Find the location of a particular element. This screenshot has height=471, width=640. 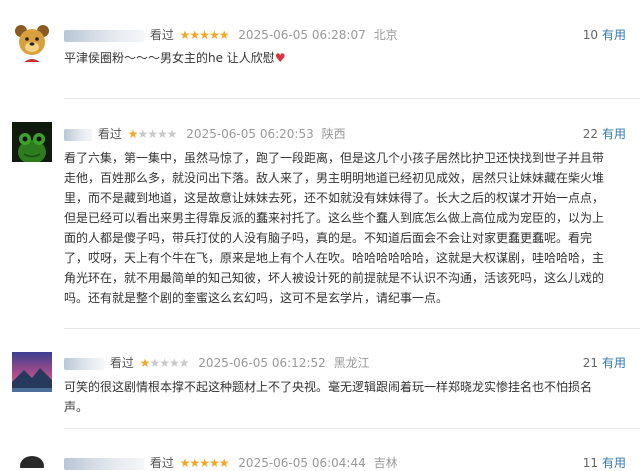

heart-icon: ♥ is located at coordinates (280, 58).